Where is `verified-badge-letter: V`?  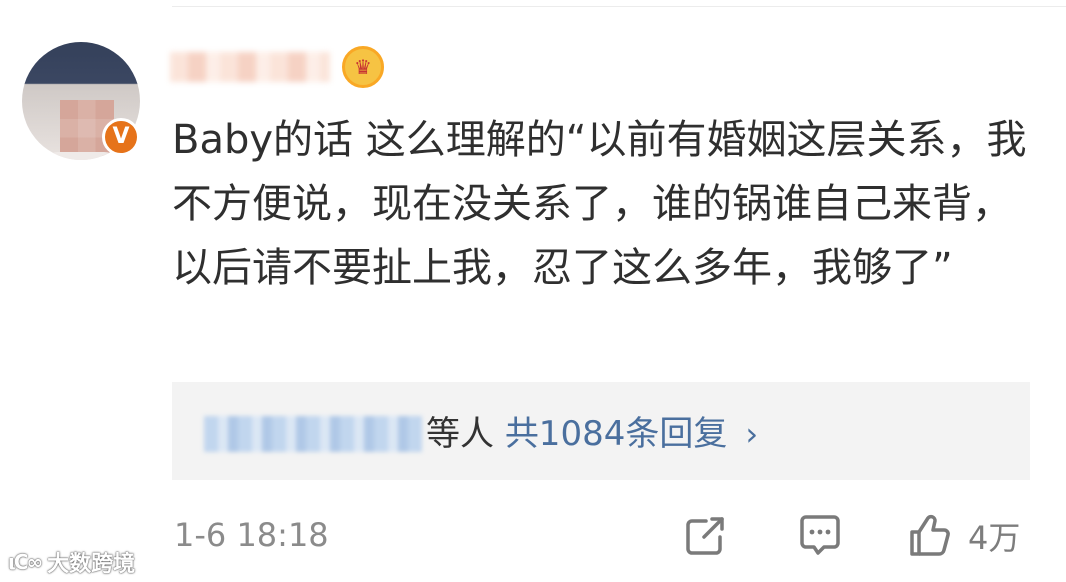
verified-badge-letter: V is located at coordinates (121, 136).